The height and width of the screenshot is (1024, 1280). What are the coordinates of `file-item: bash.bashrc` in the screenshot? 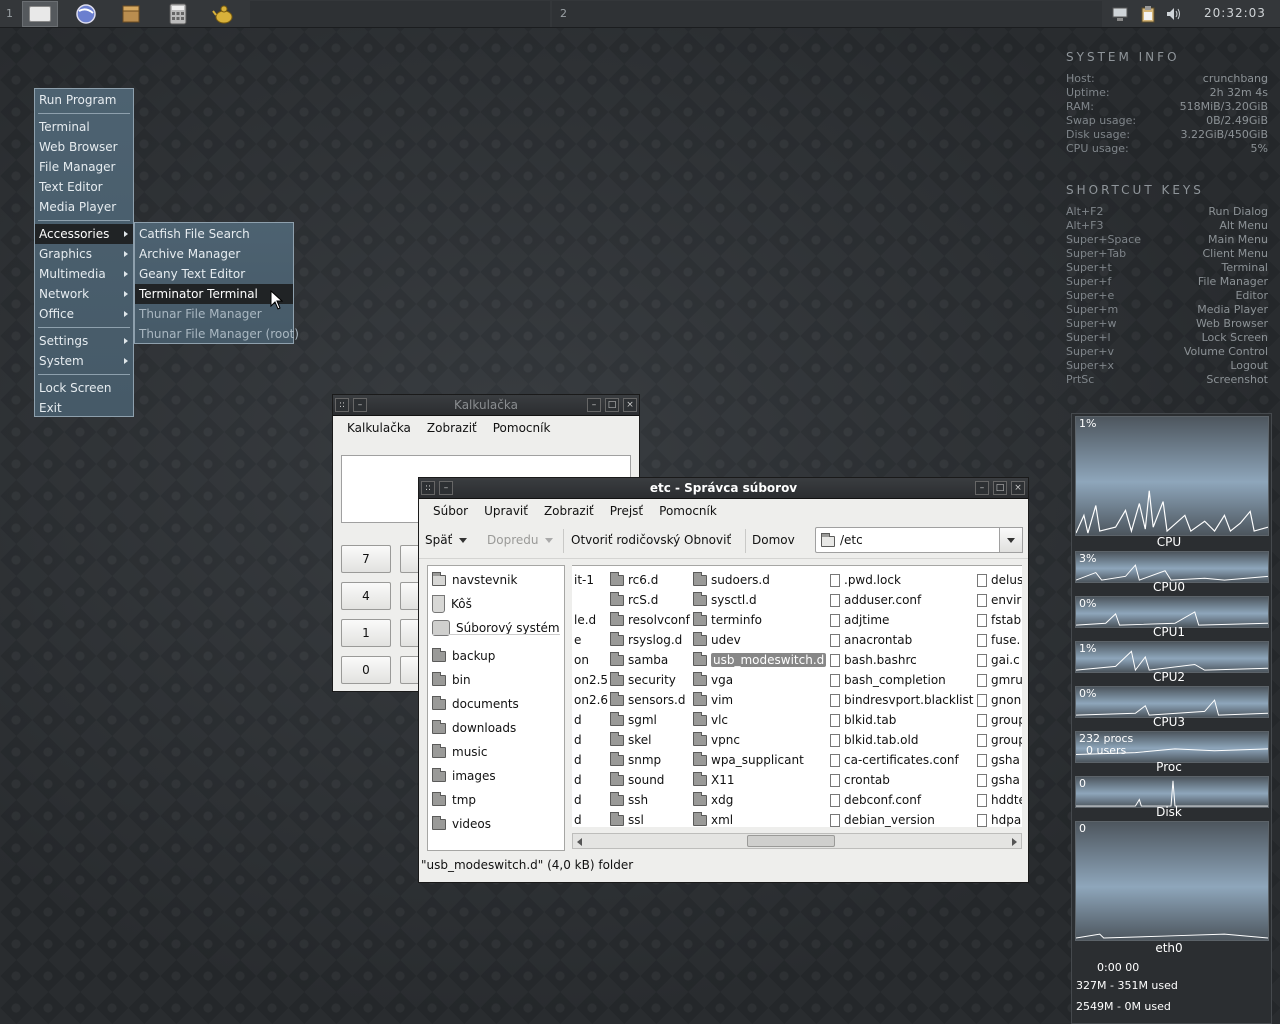 It's located at (901, 660).